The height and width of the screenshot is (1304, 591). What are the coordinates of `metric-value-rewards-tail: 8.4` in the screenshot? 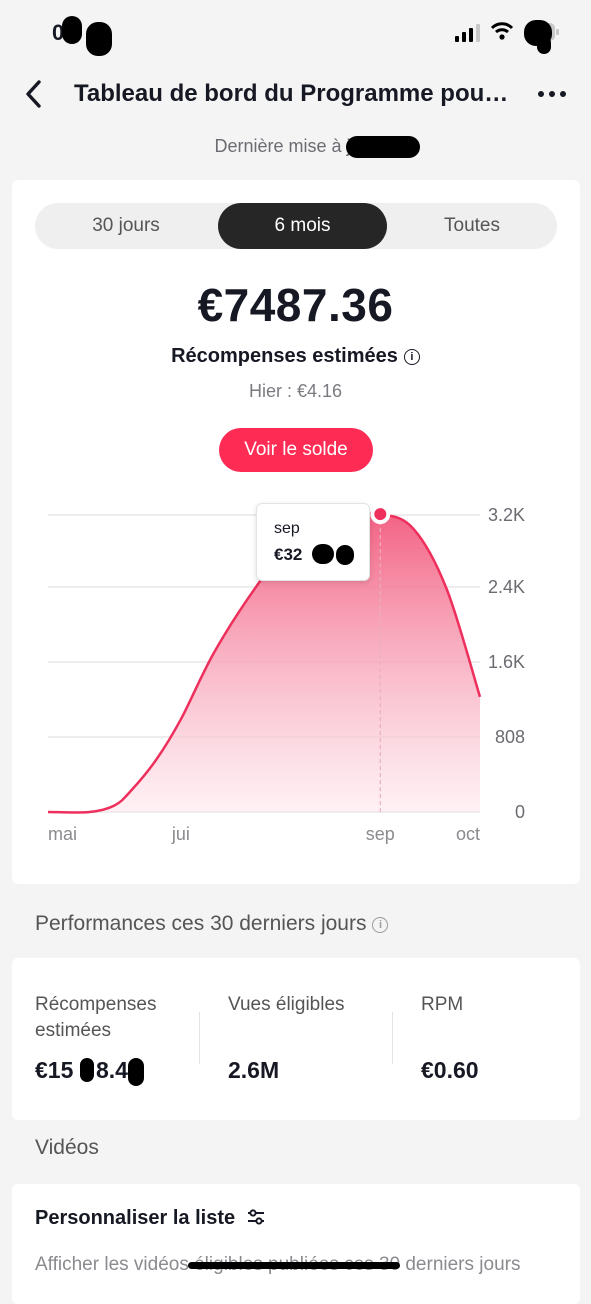 It's located at (112, 1070).